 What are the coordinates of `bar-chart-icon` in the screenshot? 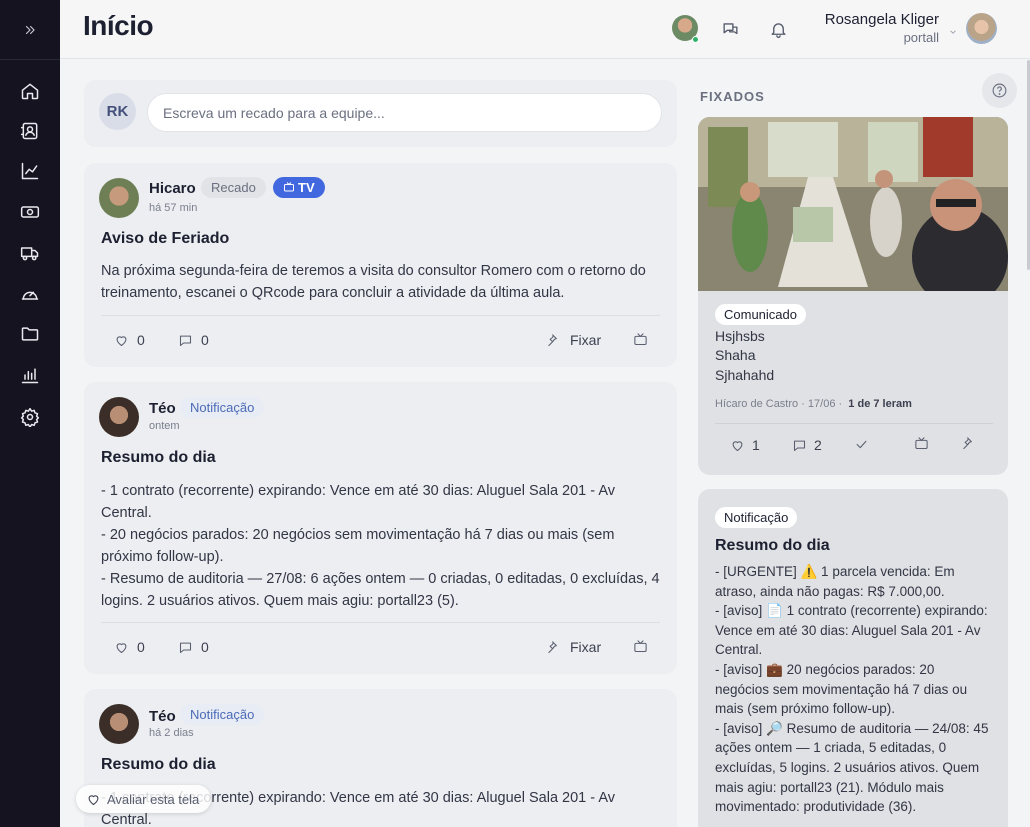 It's located at (30, 376).